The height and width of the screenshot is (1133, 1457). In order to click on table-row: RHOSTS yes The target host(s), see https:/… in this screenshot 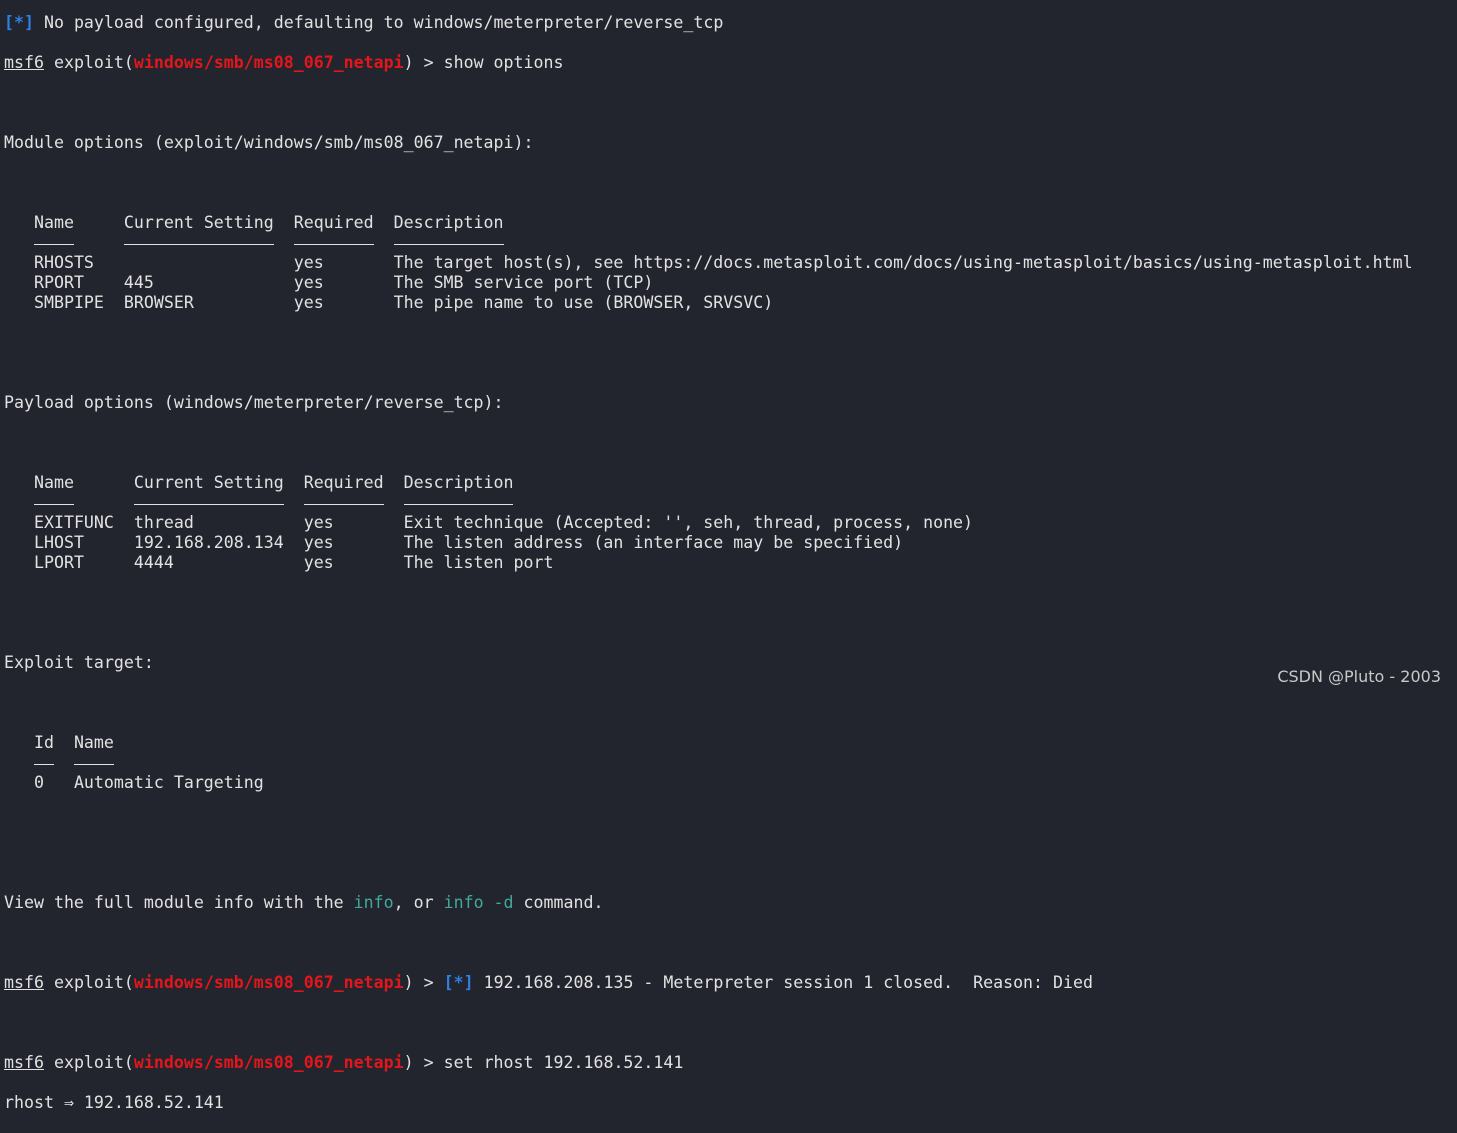, I will do `click(708, 263)`.